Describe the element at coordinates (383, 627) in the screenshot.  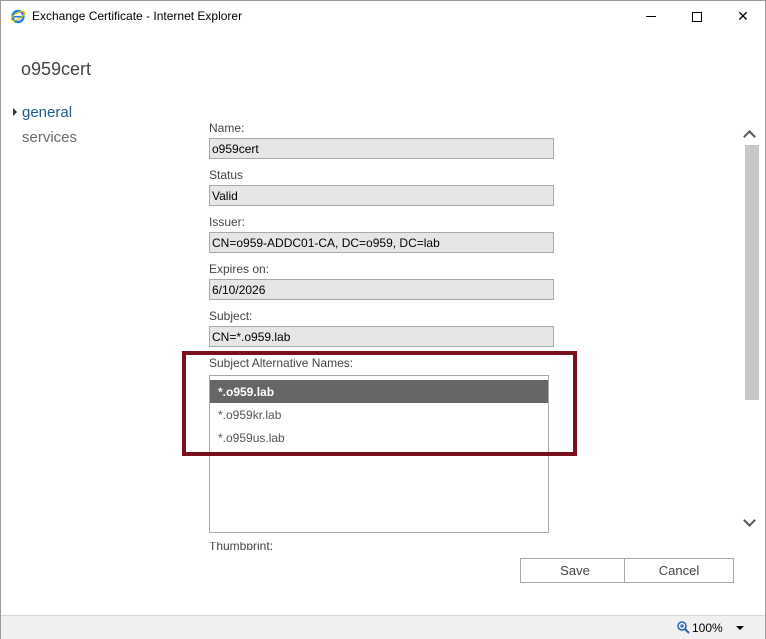
I see `status-bar: 100%` at that location.